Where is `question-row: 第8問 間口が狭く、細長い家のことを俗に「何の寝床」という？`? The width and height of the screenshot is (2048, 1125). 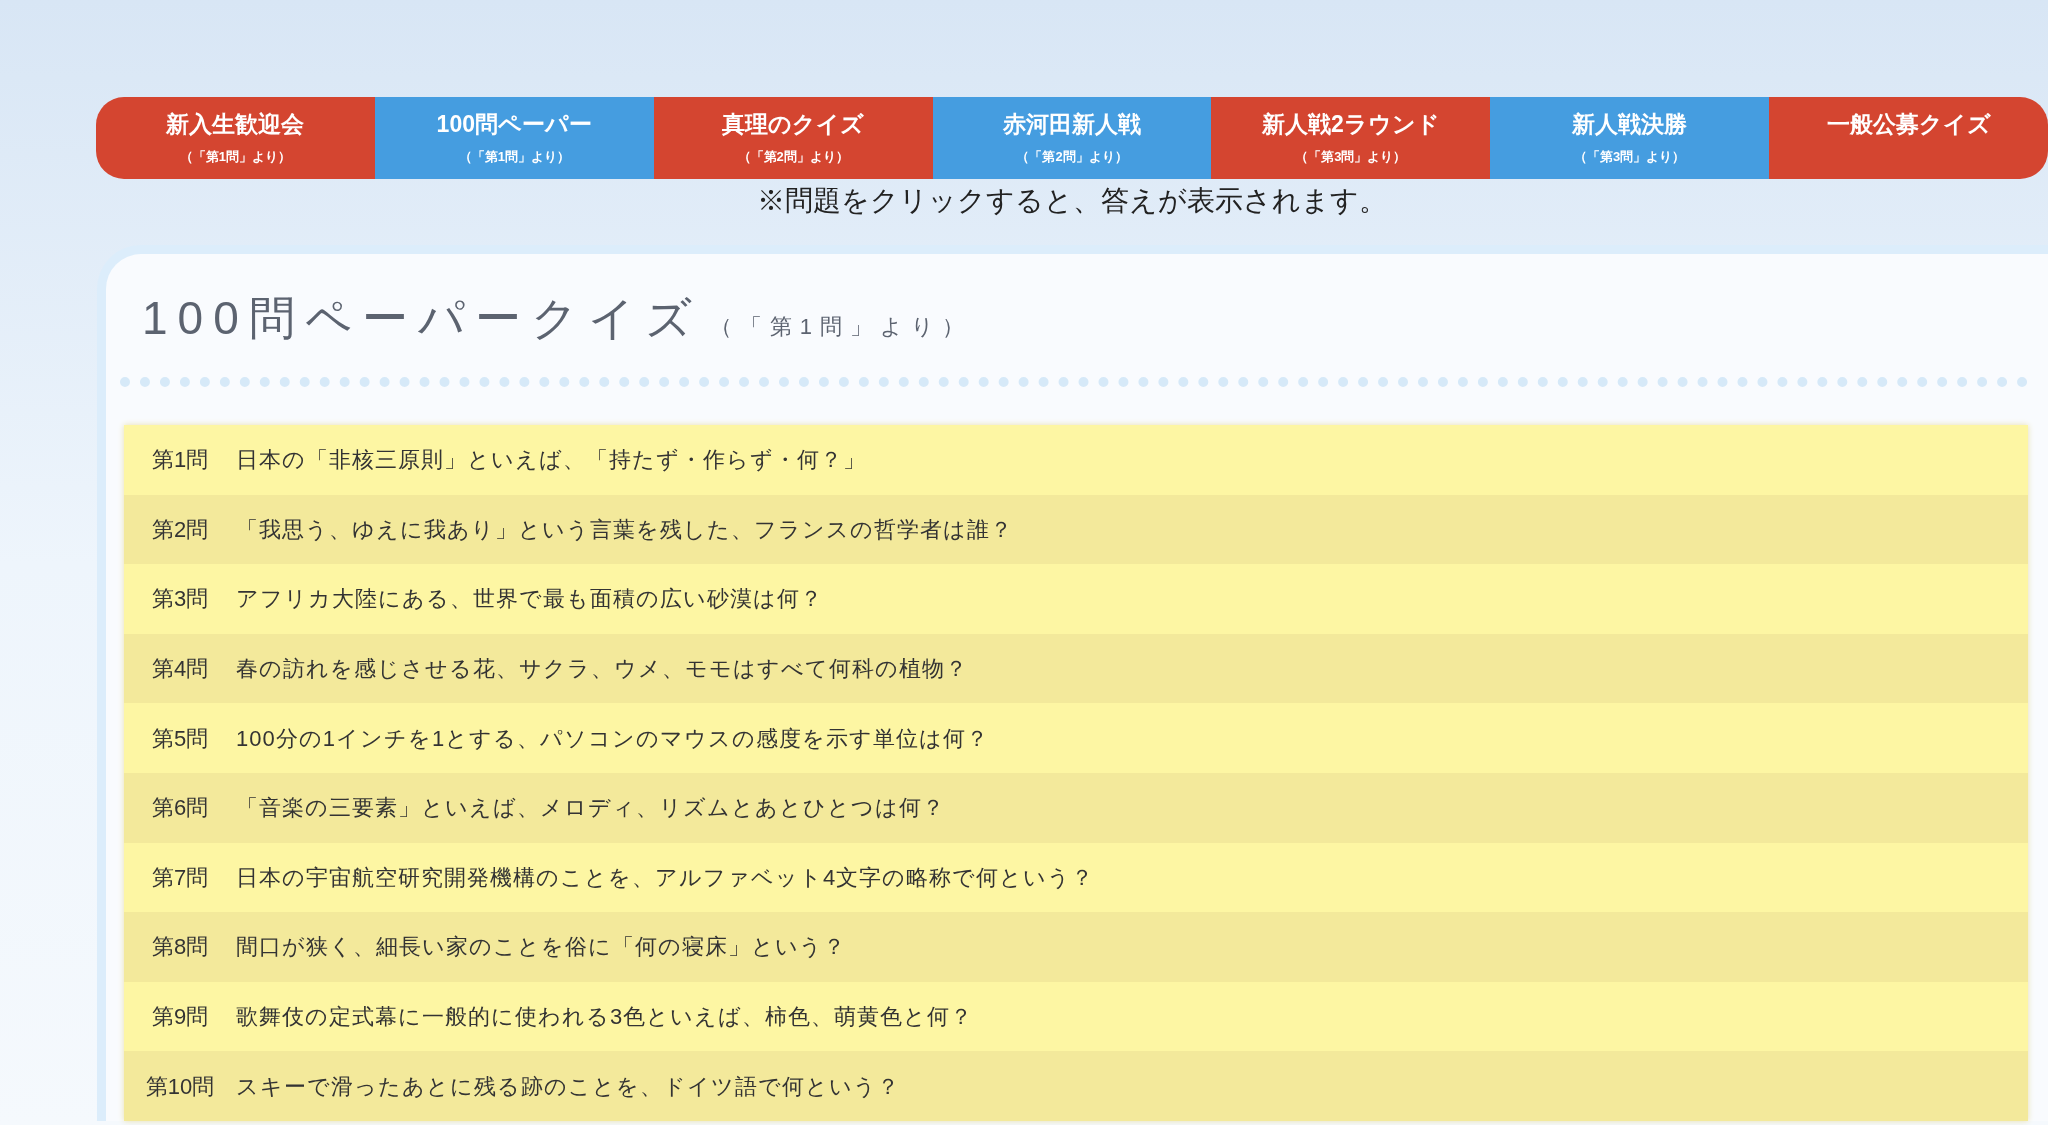 question-row: 第8問 間口が狭く、細長い家のことを俗に「何の寝床」という？ is located at coordinates (1076, 947).